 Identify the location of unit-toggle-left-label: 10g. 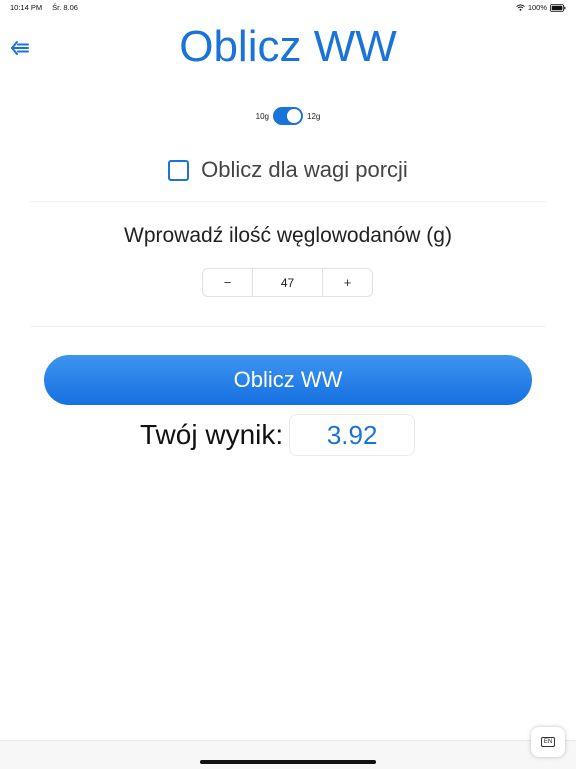
(262, 116).